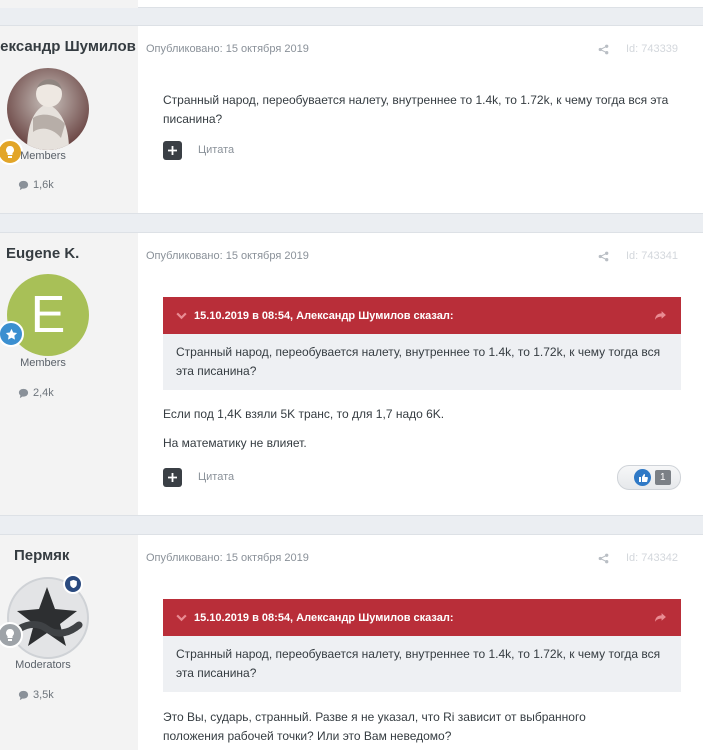 This screenshot has height=750, width=703. Describe the element at coordinates (43, 665) in the screenshot. I see `user-group: Moderators` at that location.